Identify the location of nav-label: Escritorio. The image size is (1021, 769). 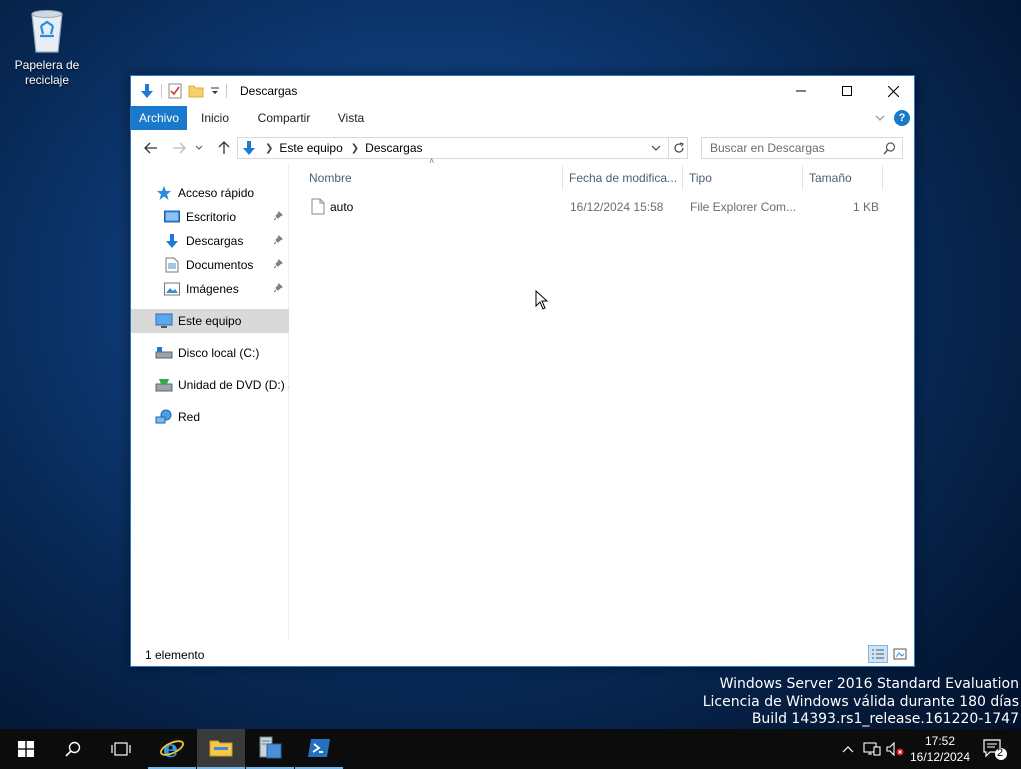
(211, 217).